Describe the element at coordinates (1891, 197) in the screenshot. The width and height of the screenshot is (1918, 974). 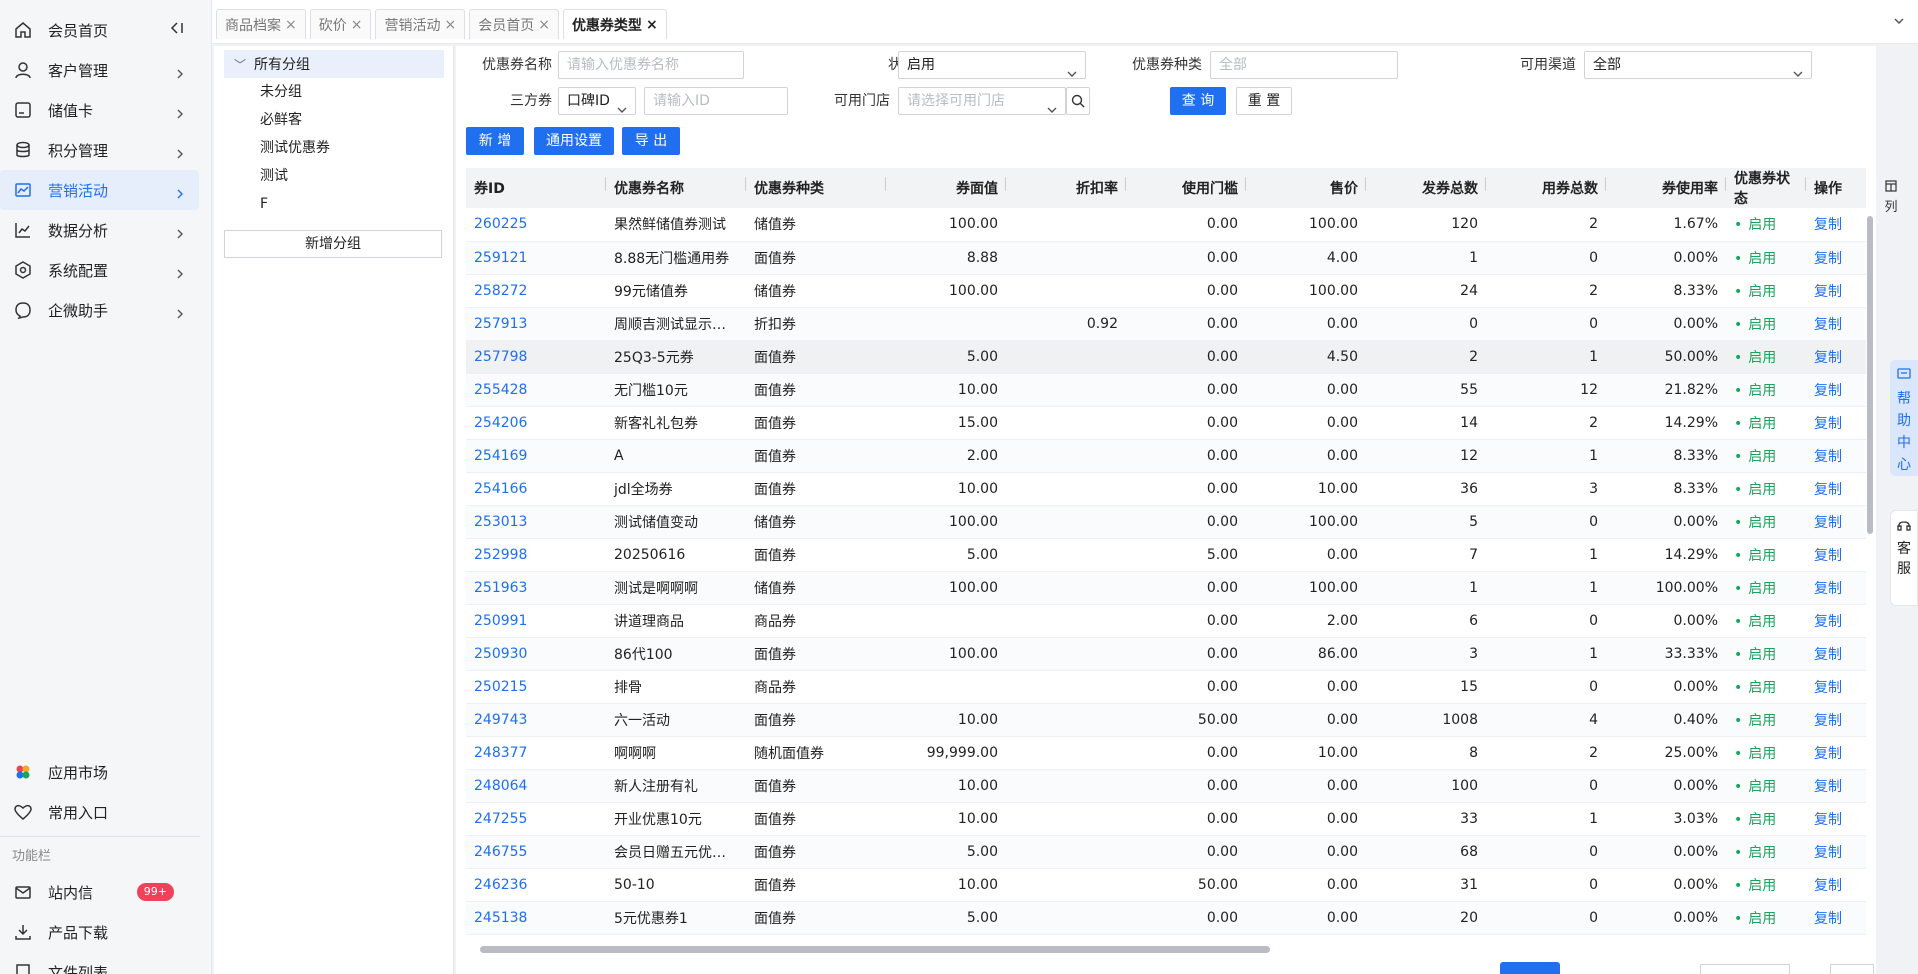
I see `column-settings-button: 列` at that location.